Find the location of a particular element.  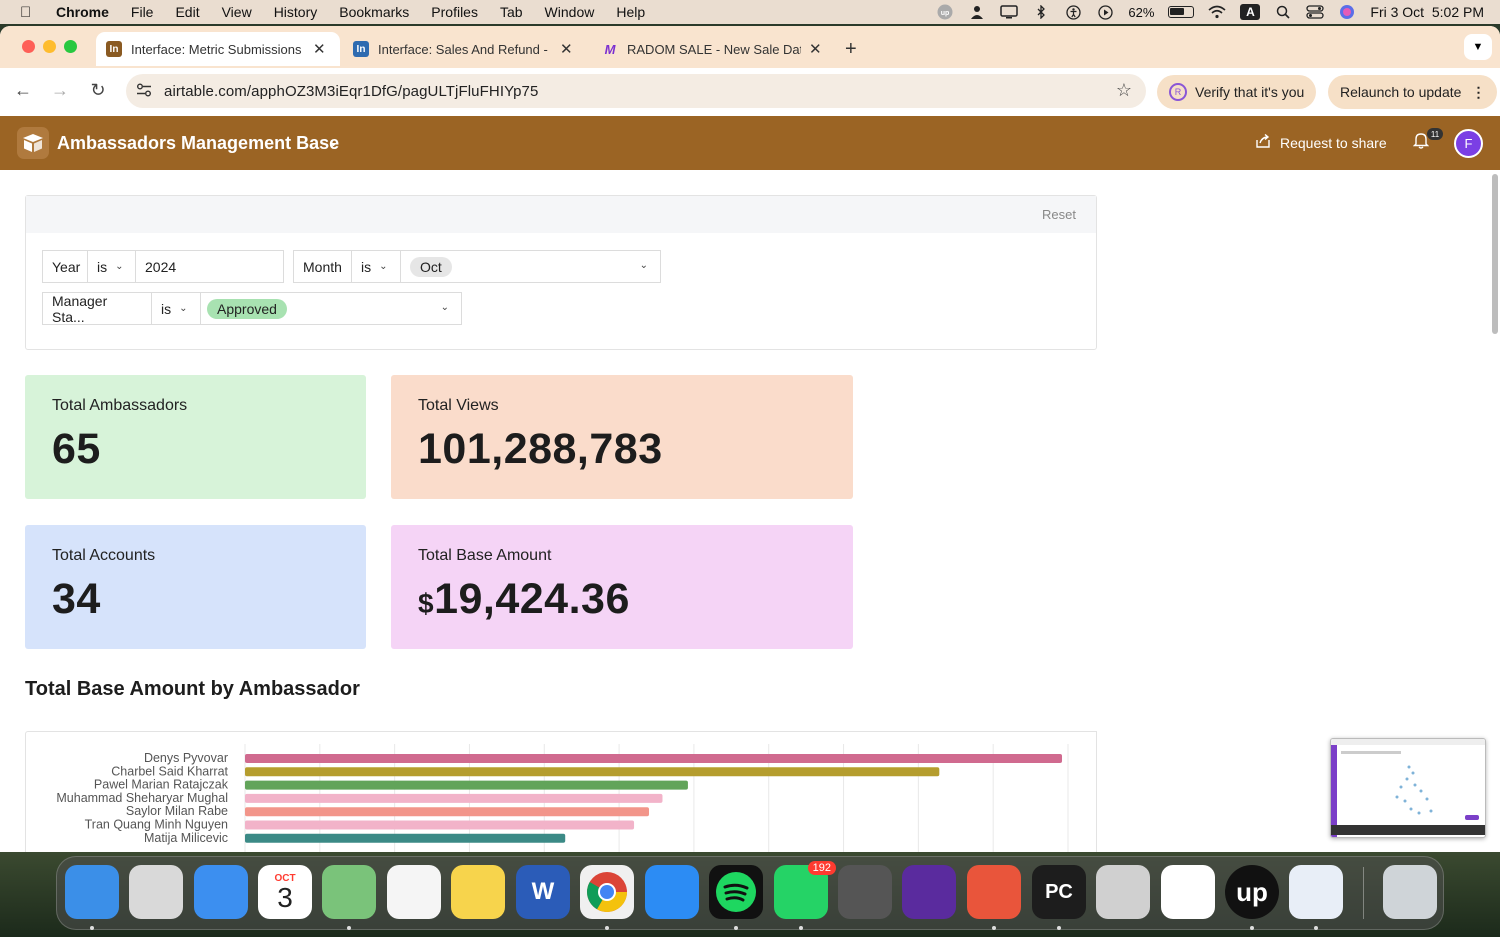

relaunch-button: Relaunch to update ⋮ is located at coordinates (1413, 92).